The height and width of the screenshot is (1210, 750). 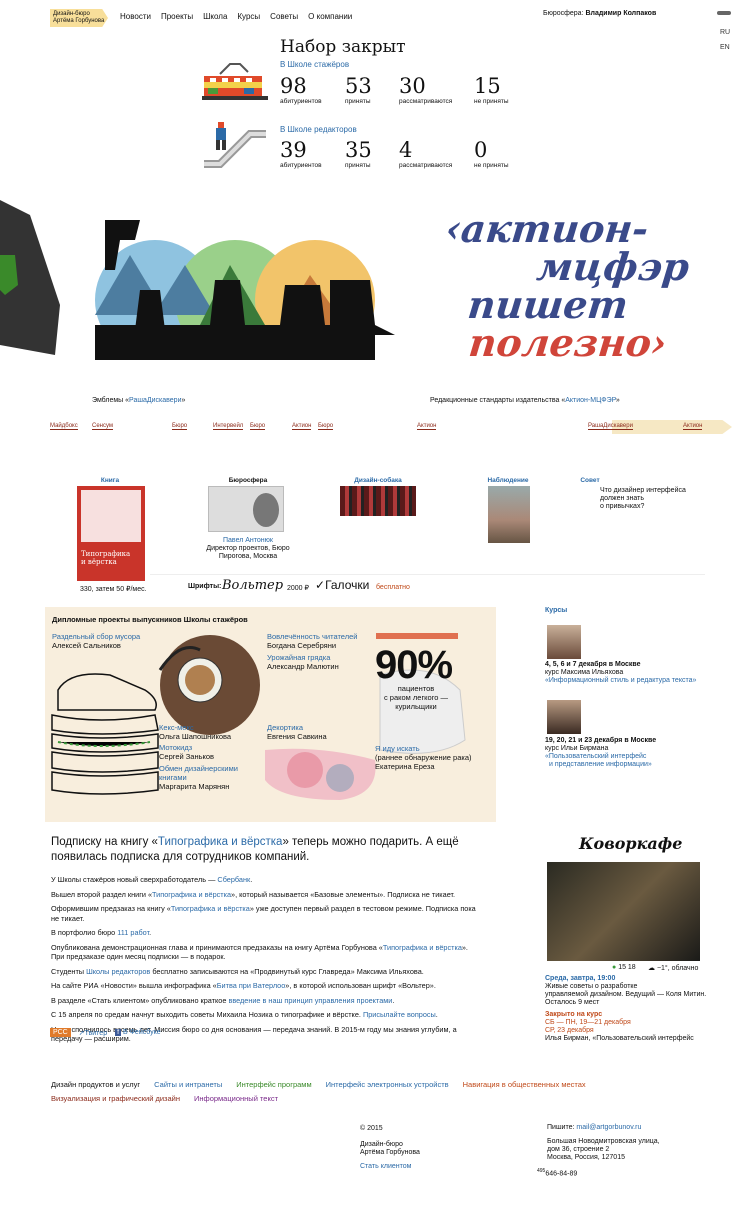 What do you see at coordinates (138, 1032) in the screenshot?
I see `facebook-link: f В Фейсбуке` at bounding box center [138, 1032].